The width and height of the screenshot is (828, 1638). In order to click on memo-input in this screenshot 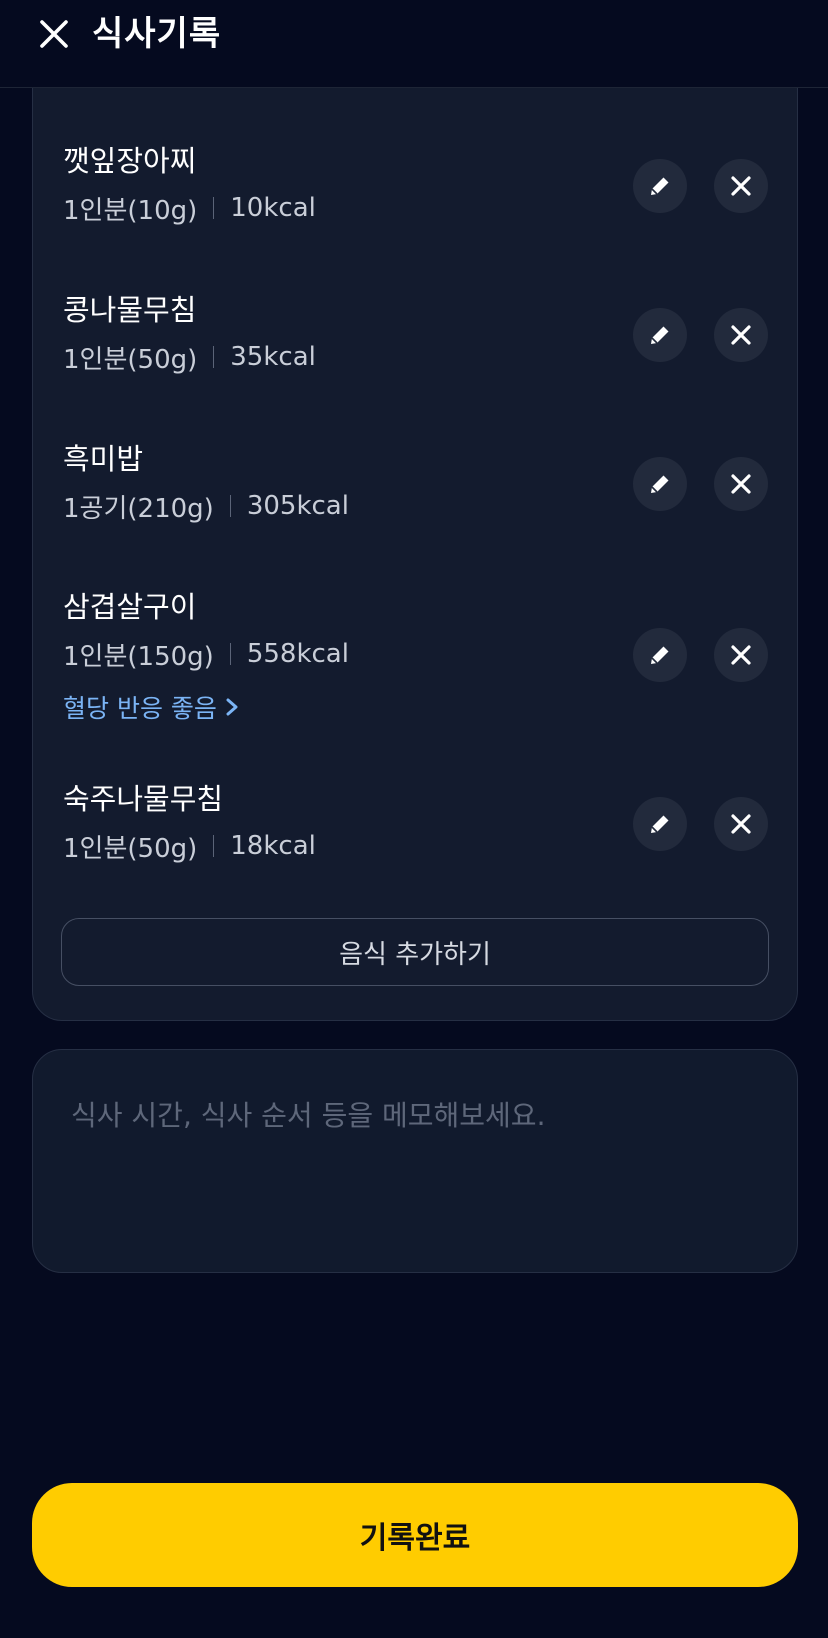, I will do `click(416, 1169)`.